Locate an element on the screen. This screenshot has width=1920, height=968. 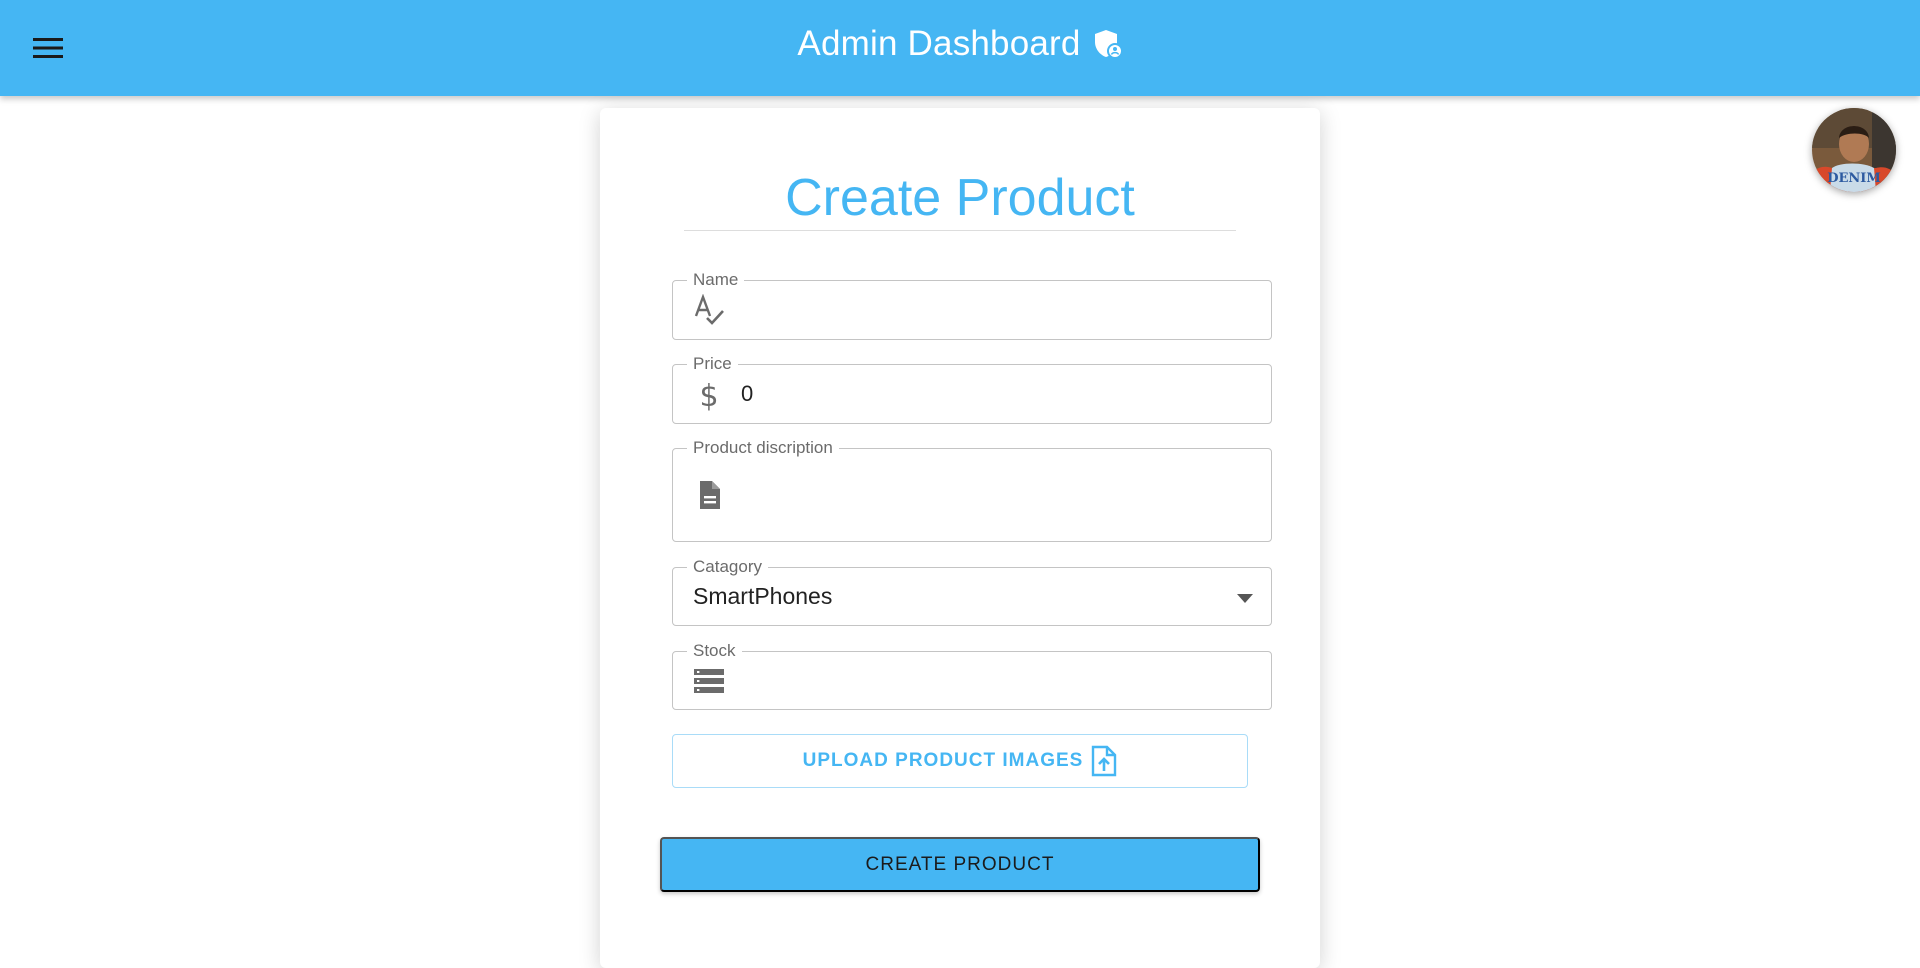
upload-file-icon is located at coordinates (1104, 761).